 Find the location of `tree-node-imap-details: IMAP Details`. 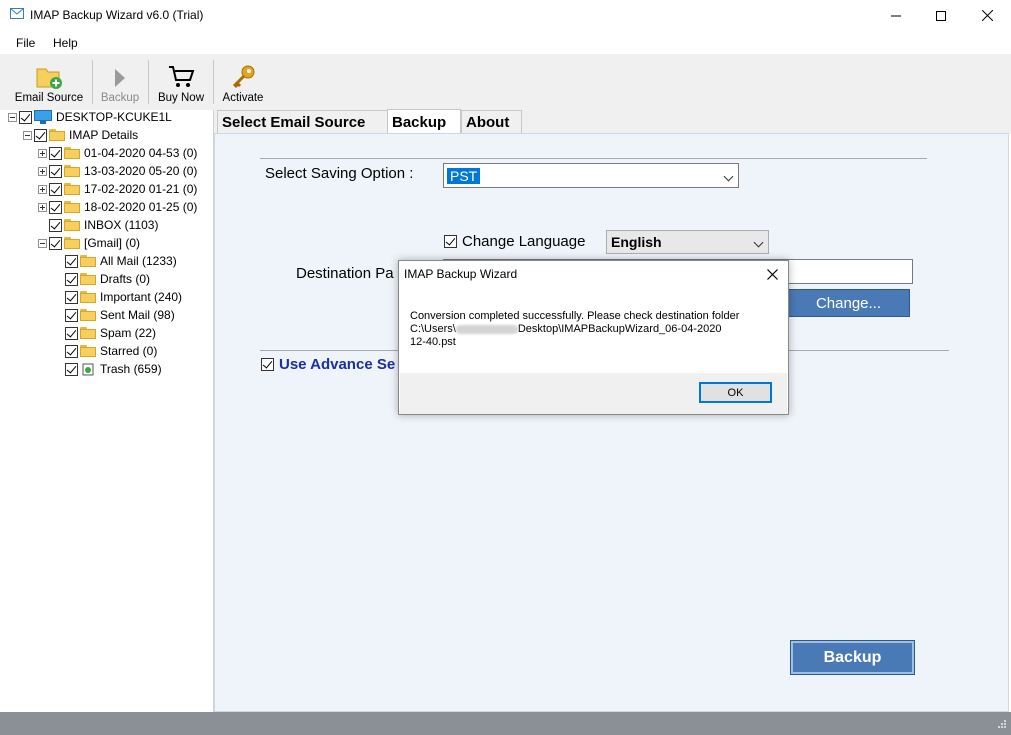

tree-node-imap-details: IMAP Details is located at coordinates (80, 135).